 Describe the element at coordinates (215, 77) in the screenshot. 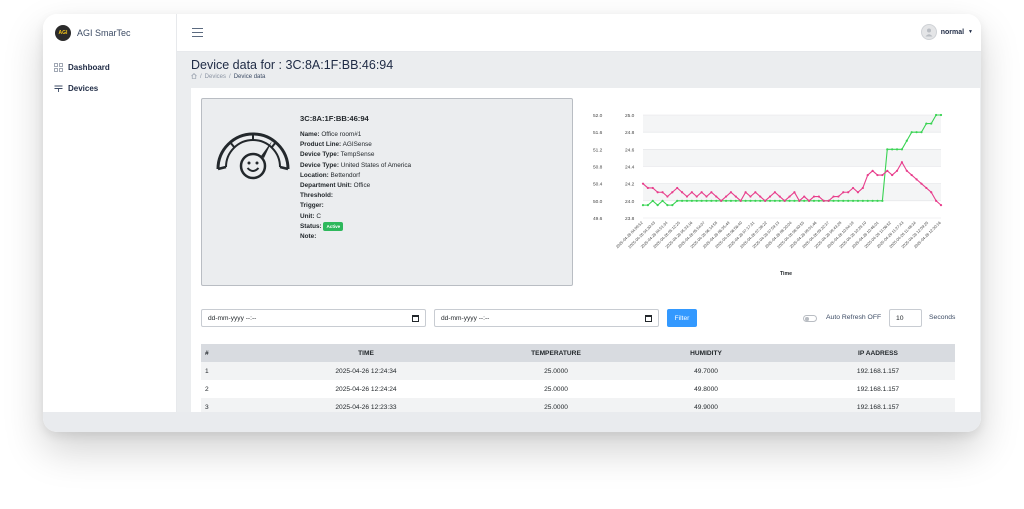

I see `breadcrumb-devices: Devices` at that location.